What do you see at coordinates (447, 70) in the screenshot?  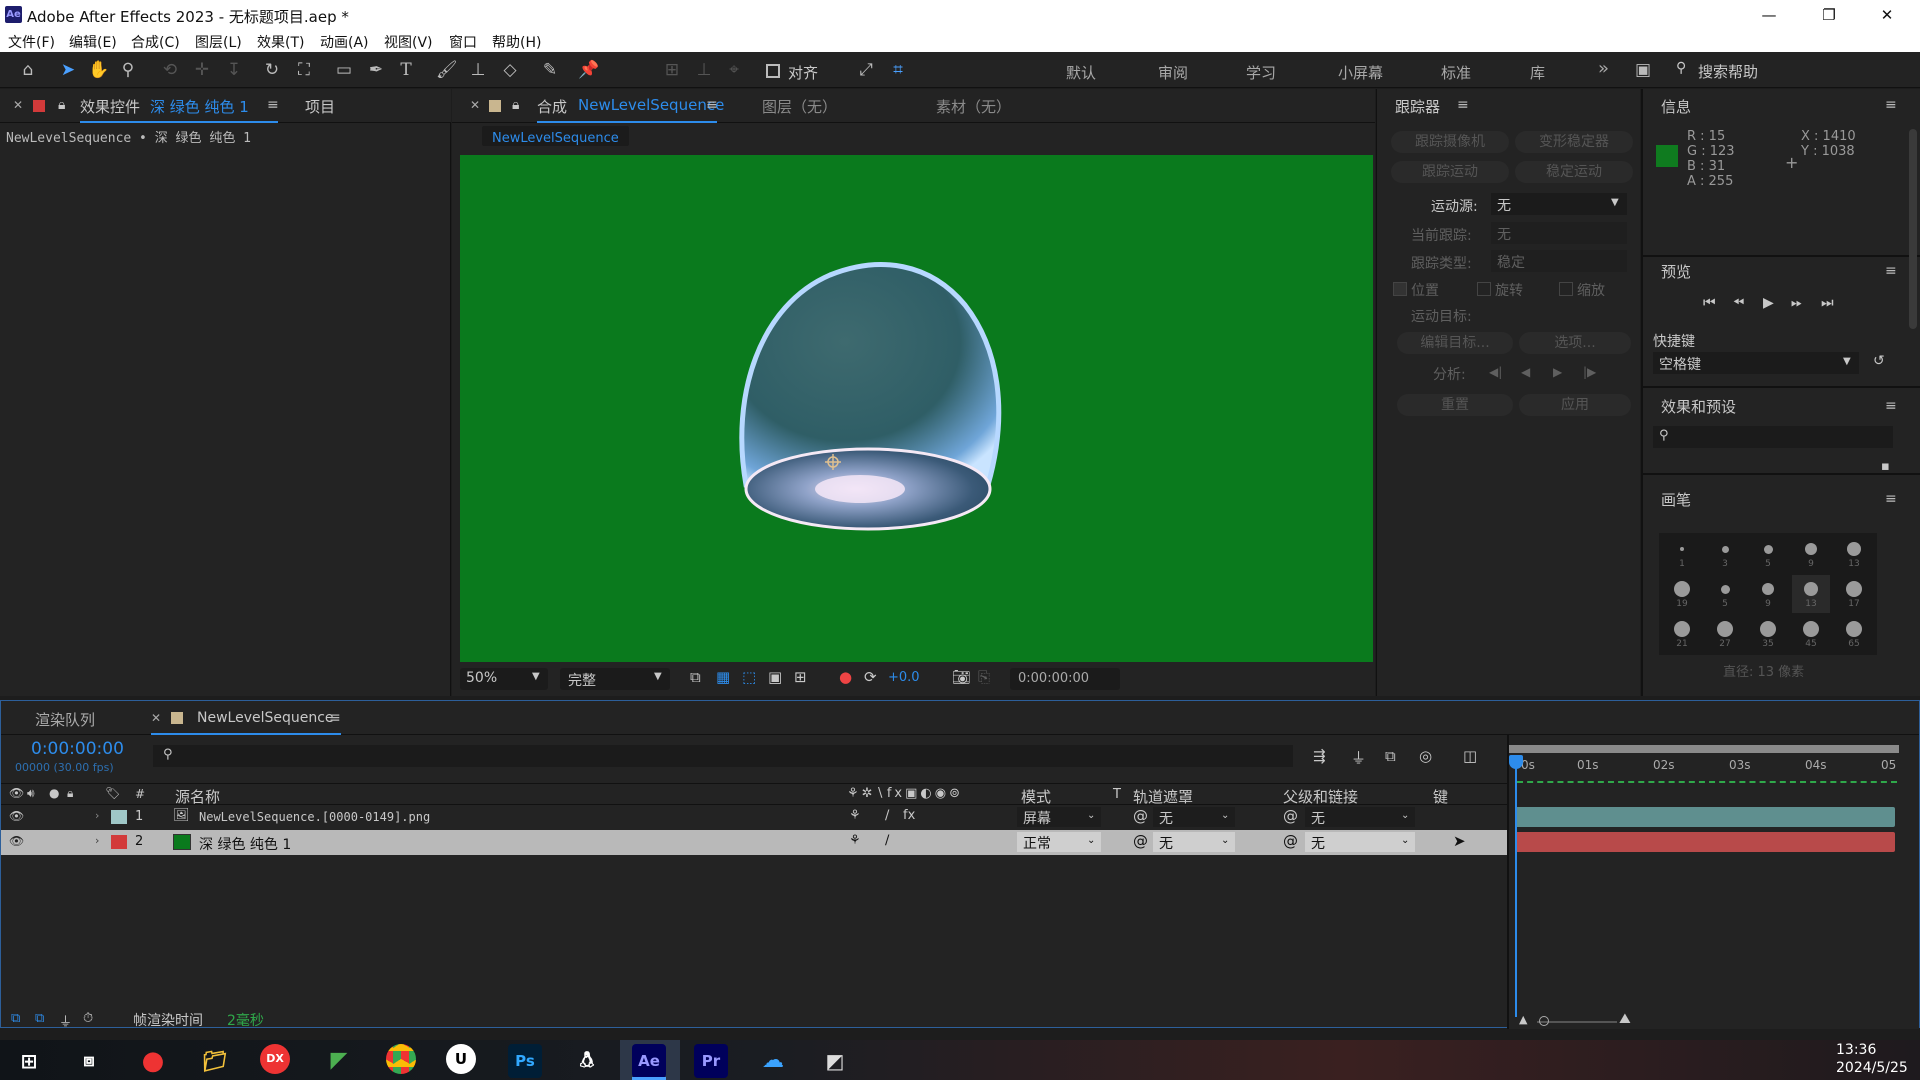 I see `brush-tool-icon: 🖌` at bounding box center [447, 70].